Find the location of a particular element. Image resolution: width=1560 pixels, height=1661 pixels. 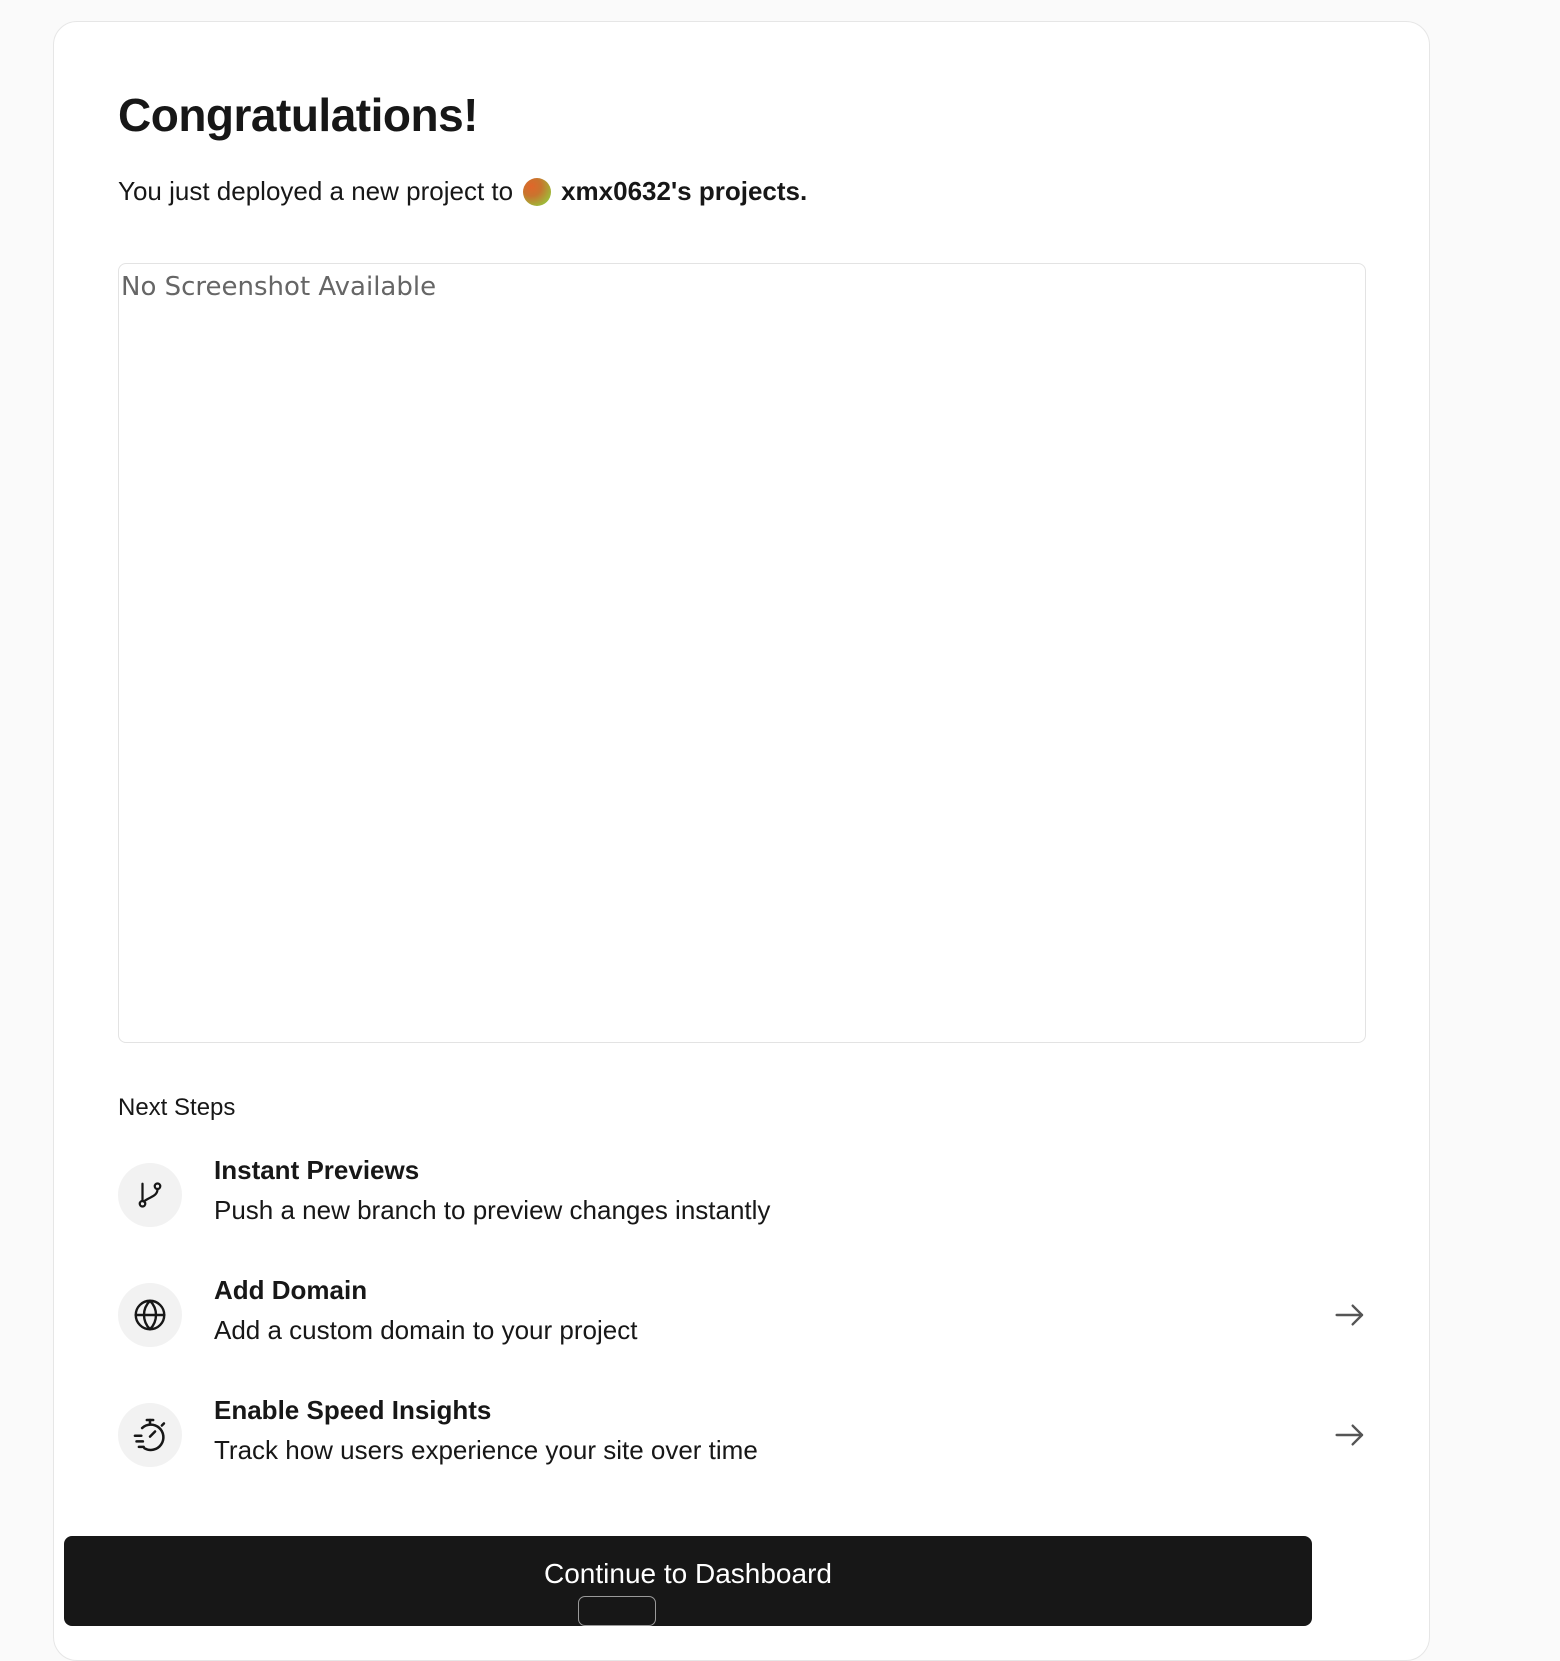

next-steps-heading: Next Steps is located at coordinates (177, 1107).